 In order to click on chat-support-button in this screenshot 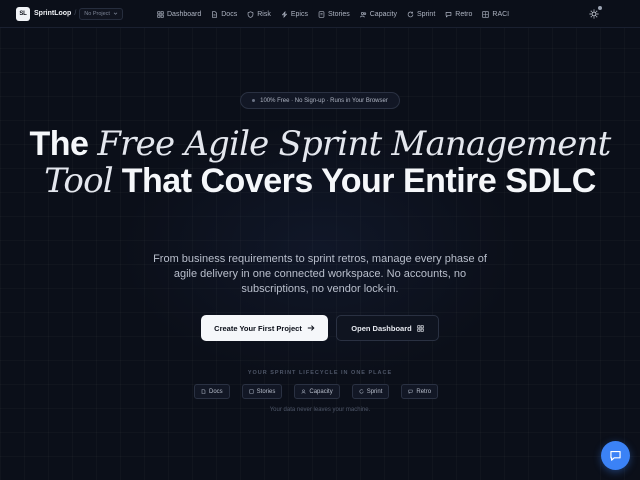, I will do `click(615, 455)`.